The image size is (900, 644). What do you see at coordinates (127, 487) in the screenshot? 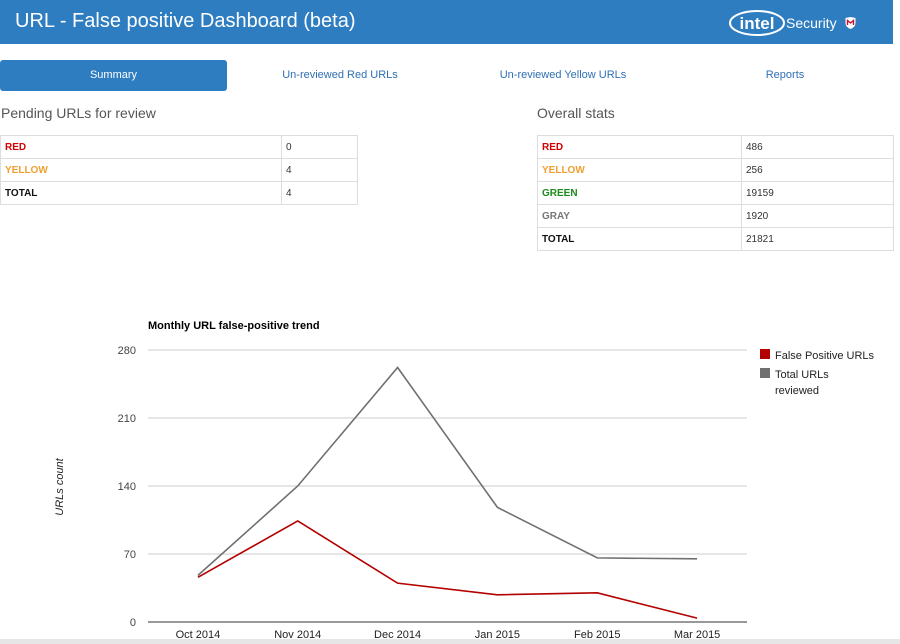
I see `y-tick-label: 140` at bounding box center [127, 487].